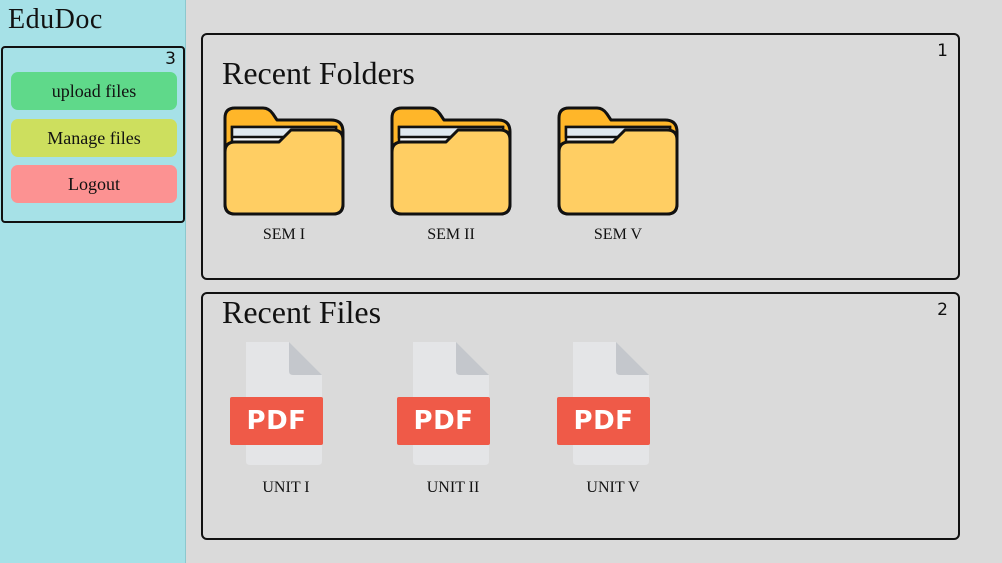  What do you see at coordinates (302, 312) in the screenshot?
I see `recent-files-title: Recent Files` at bounding box center [302, 312].